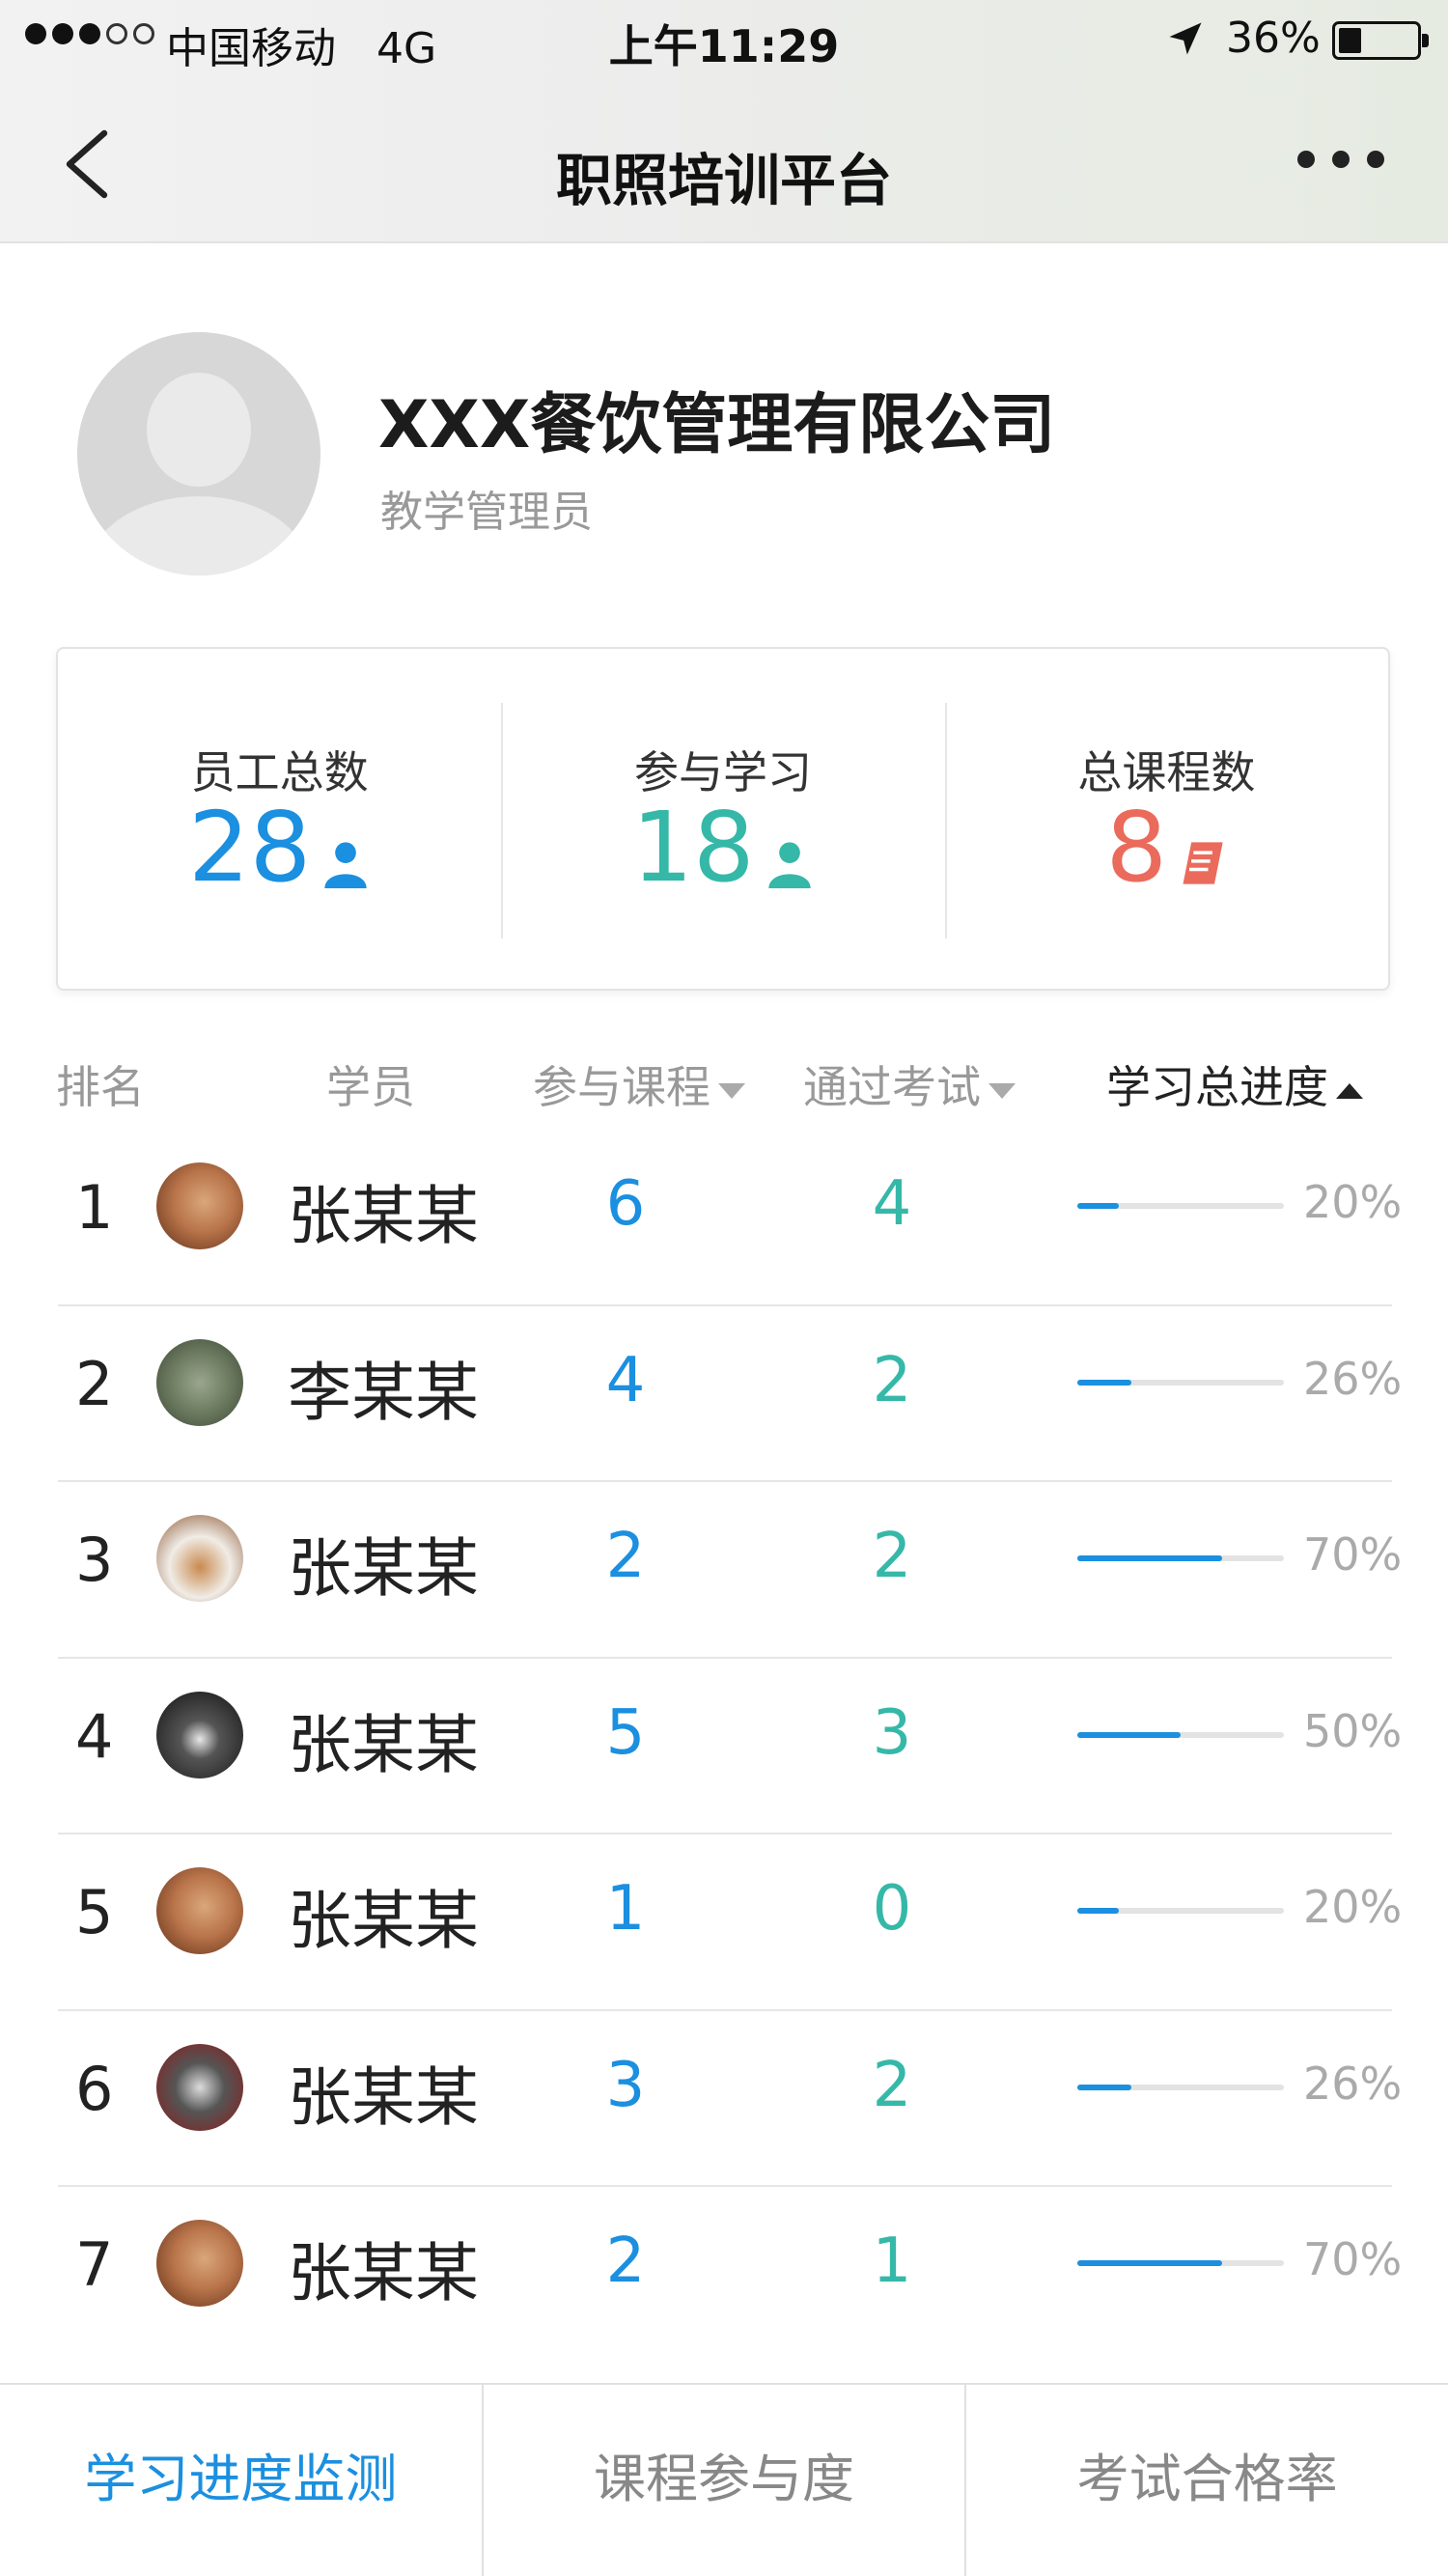 The width and height of the screenshot is (1448, 2576). What do you see at coordinates (724, 41) in the screenshot?
I see `status-bar: 中国移动 4G 上午11:29 36%` at bounding box center [724, 41].